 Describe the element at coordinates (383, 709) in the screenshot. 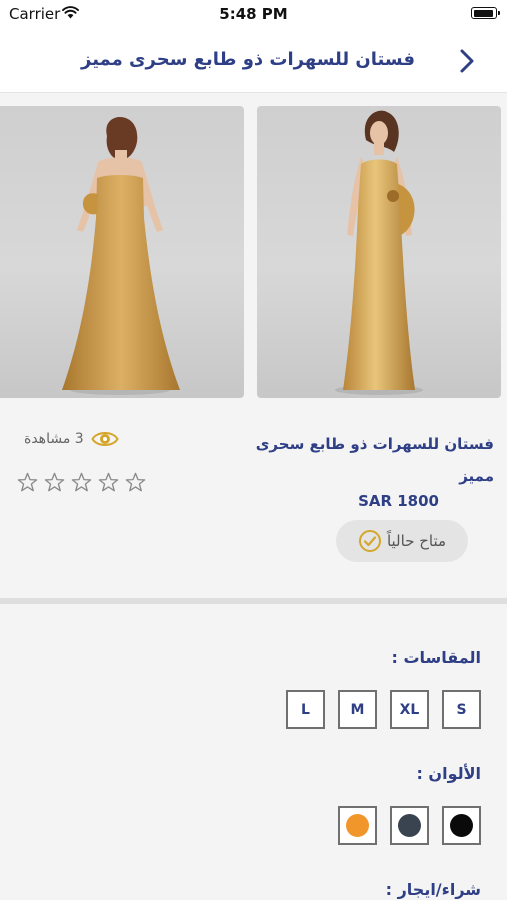

I see `size-options: S XL M L` at that location.